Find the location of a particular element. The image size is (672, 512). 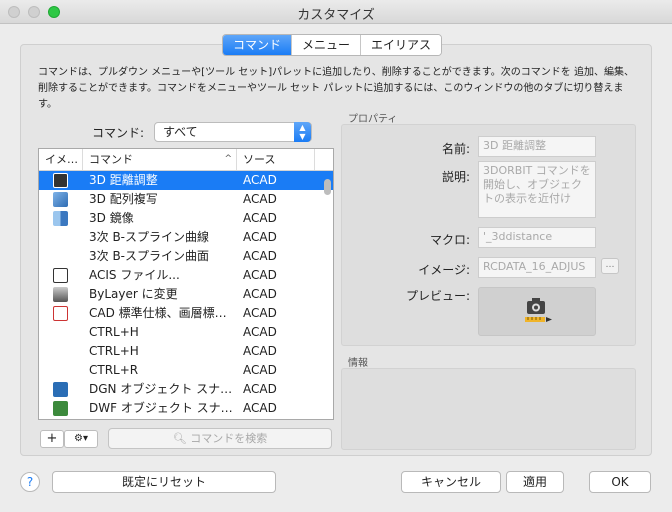

updown-arrow-icon: ▲ ▼ is located at coordinates (302, 132).